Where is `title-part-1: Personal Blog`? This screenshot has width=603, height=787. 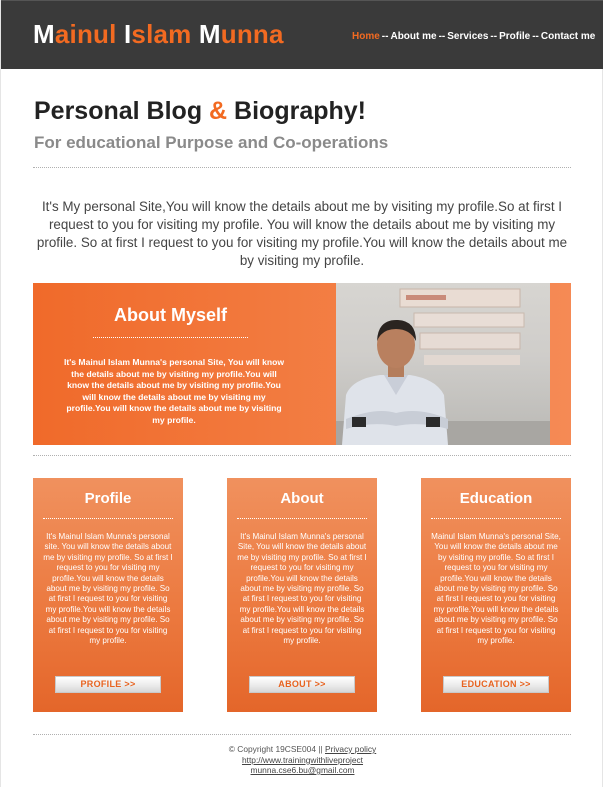 title-part-1: Personal Blog is located at coordinates (122, 111).